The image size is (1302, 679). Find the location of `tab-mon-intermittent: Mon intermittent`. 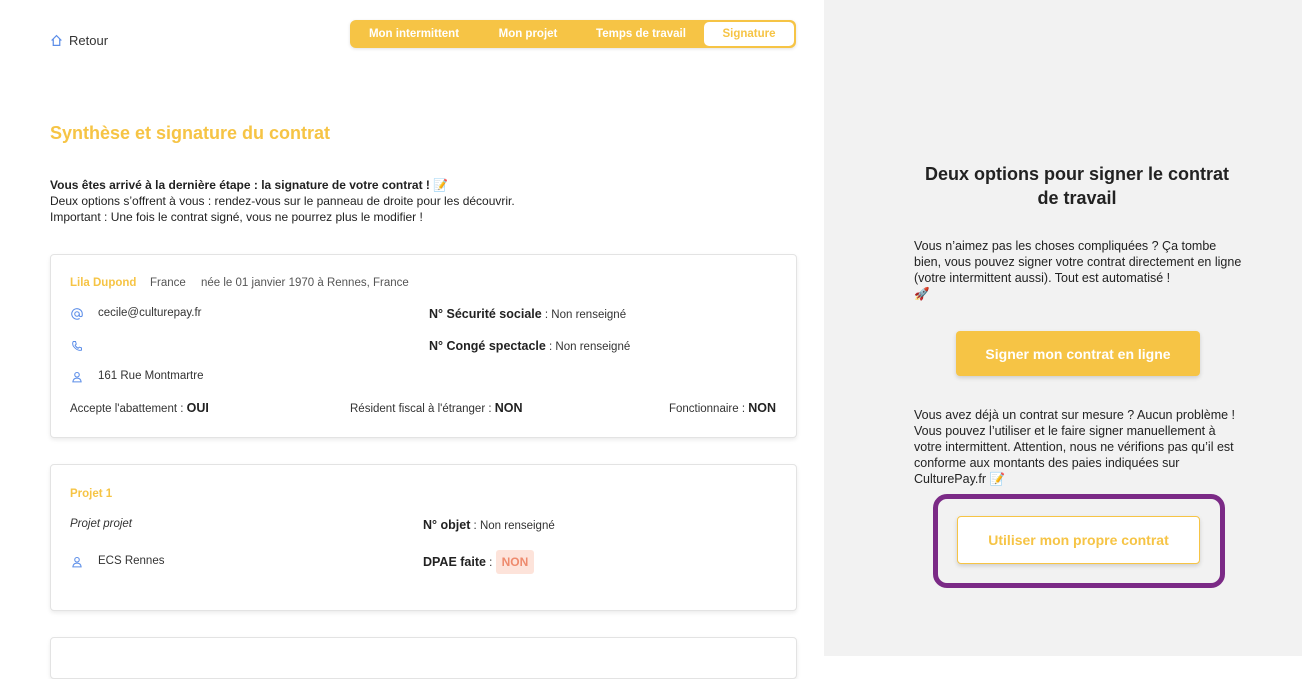

tab-mon-intermittent: Mon intermittent is located at coordinates (414, 34).